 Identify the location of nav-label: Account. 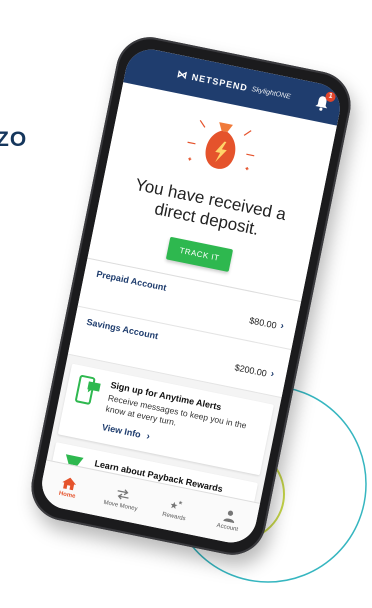
(227, 527).